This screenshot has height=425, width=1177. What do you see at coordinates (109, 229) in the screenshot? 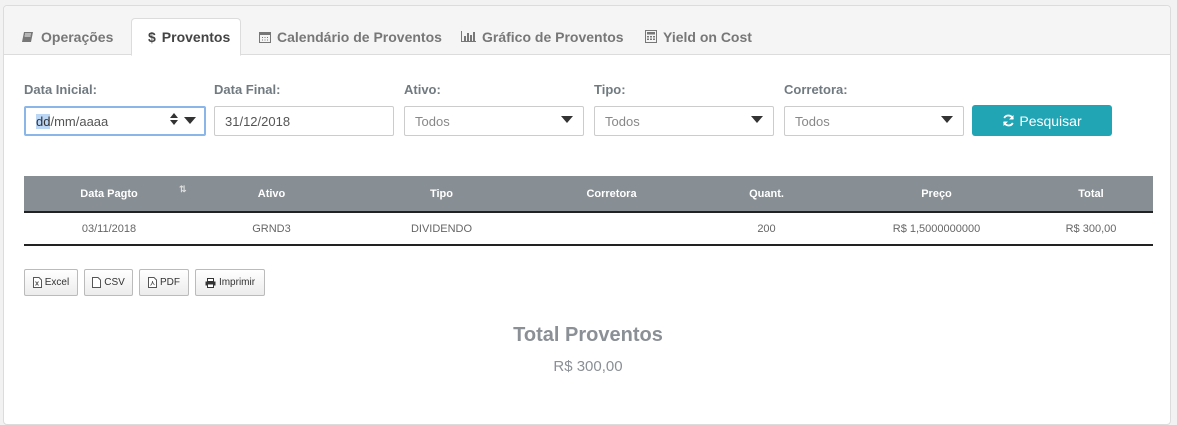
I see `cell-data-pagto: 03/11/2018` at bounding box center [109, 229].